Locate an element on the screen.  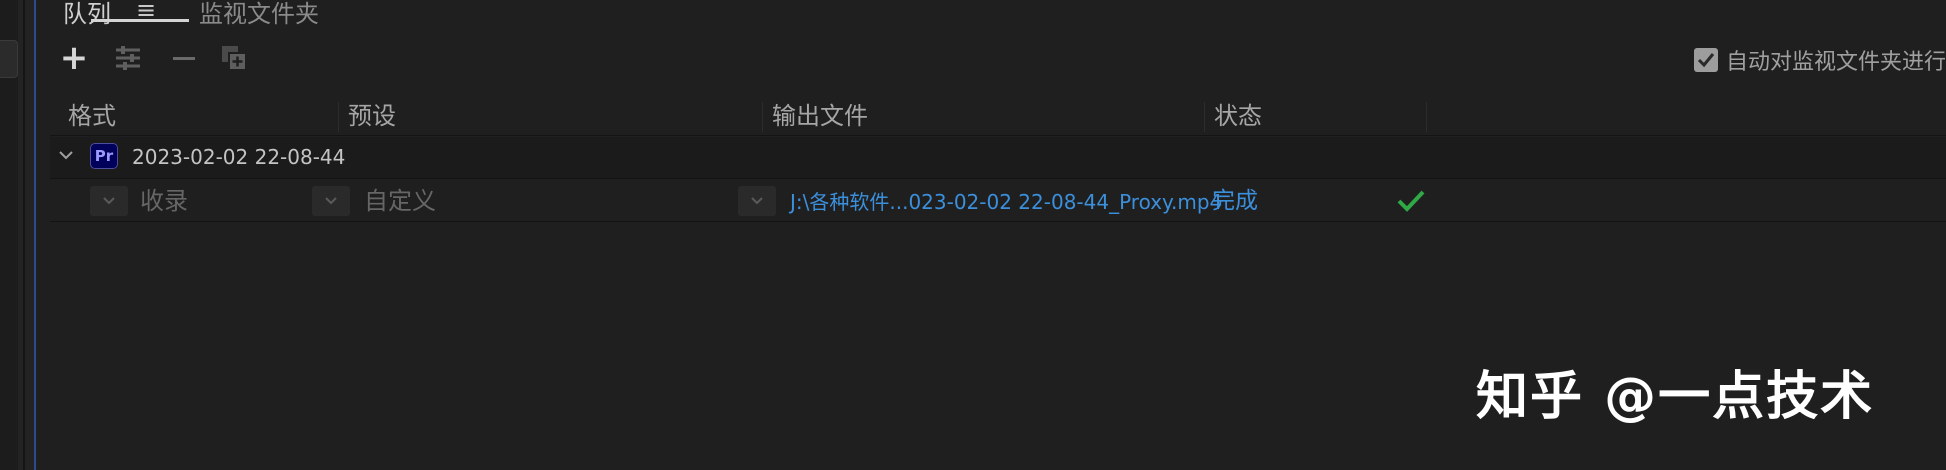
tab-watch-folders: 监视文件夹 is located at coordinates (259, 14).